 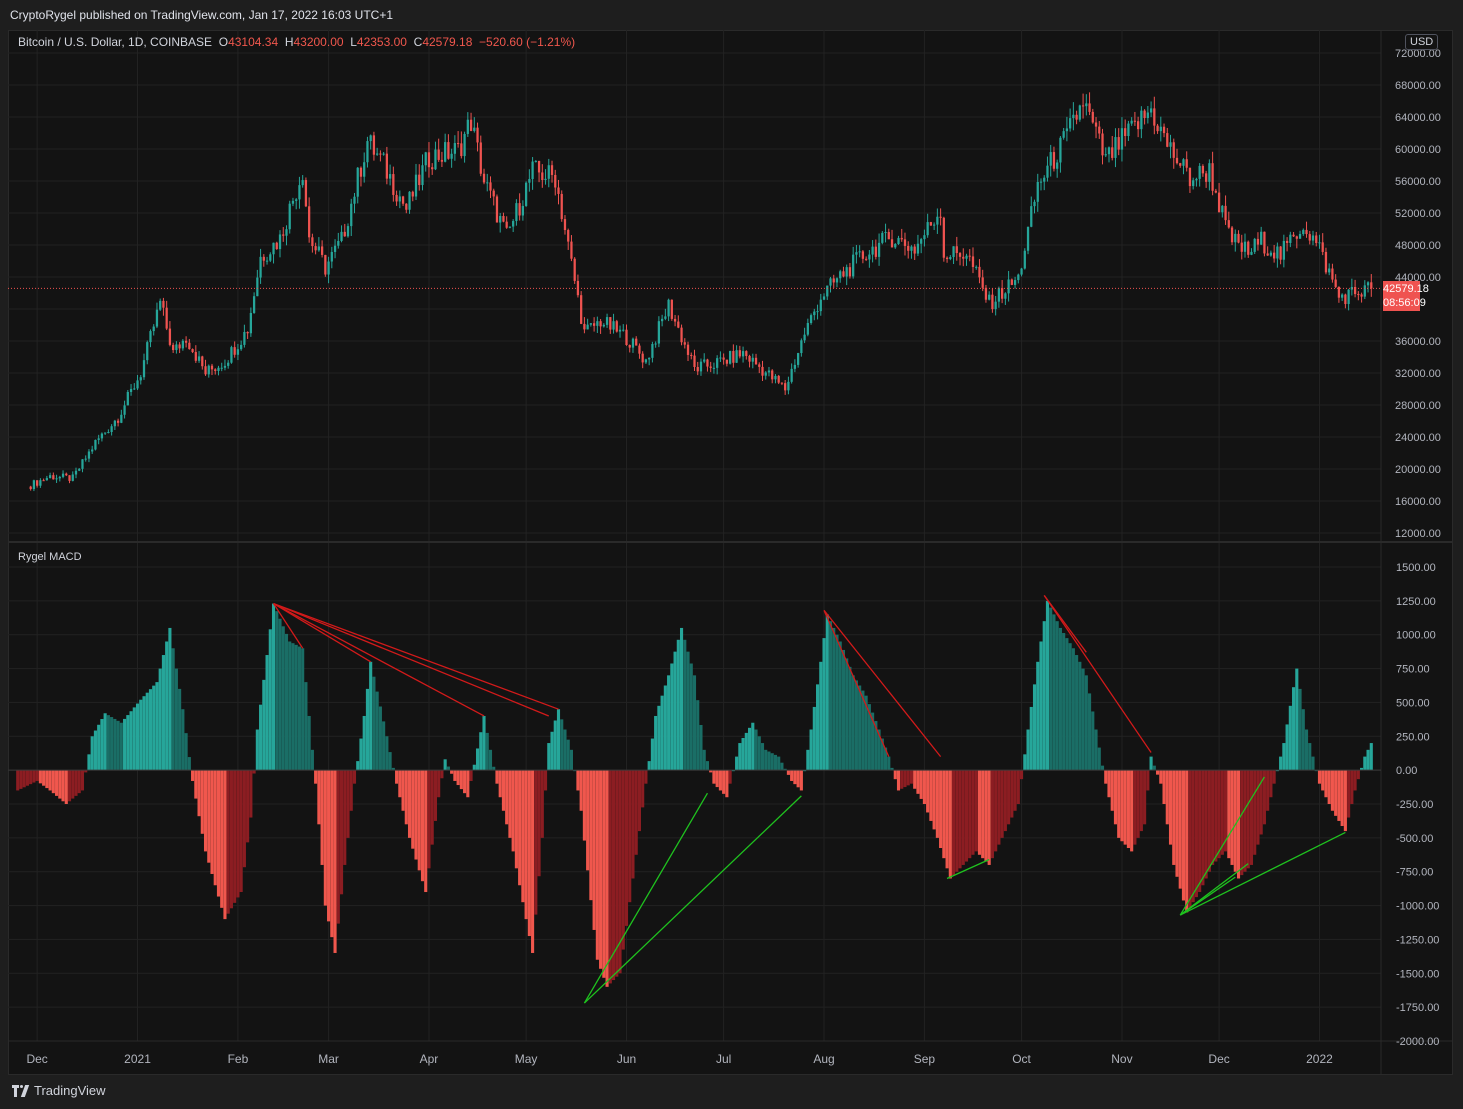 What do you see at coordinates (50, 557) in the screenshot?
I see `indicator-title: Rygel MACD` at bounding box center [50, 557].